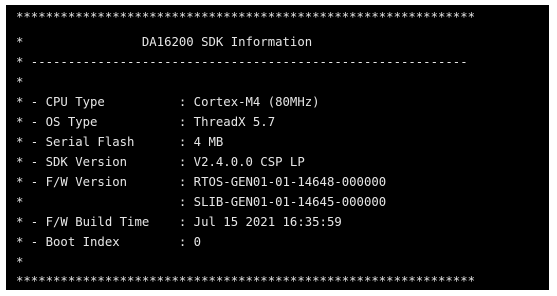 The image size is (557, 296). What do you see at coordinates (201, 202) in the screenshot?
I see `fw-version-continued-line: * : SLIB-GEN01-01-14645-000000` at bounding box center [201, 202].